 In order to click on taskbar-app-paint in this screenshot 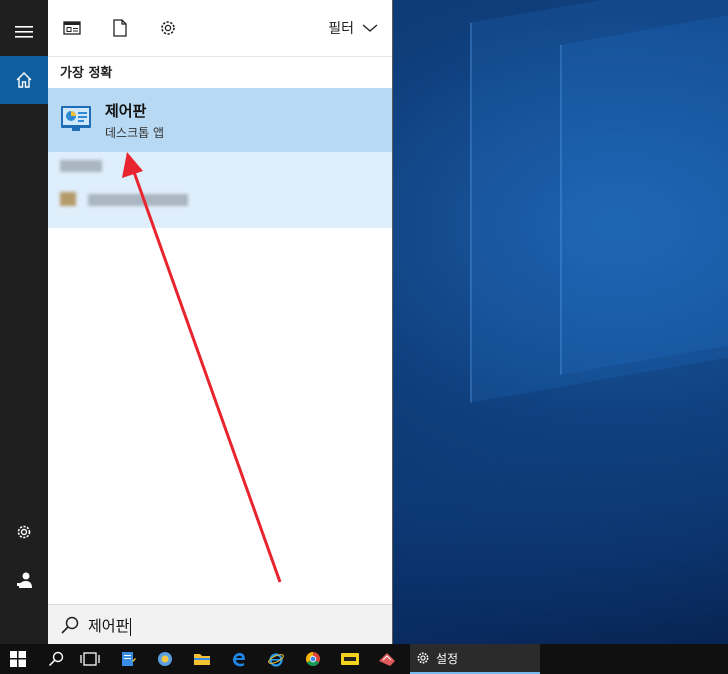, I will do `click(165, 659)`.